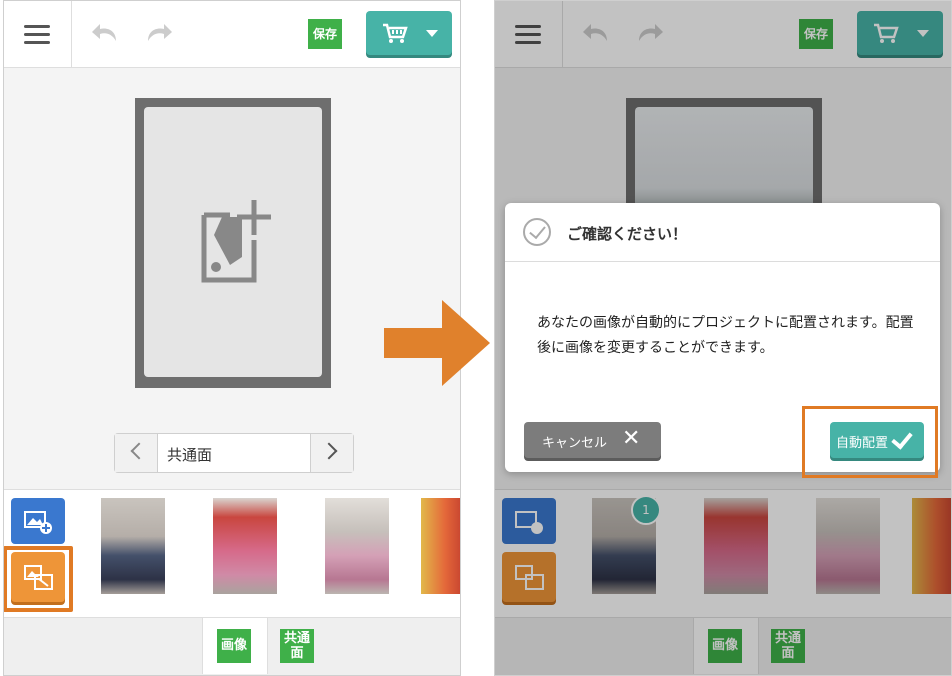 The image size is (952, 676). What do you see at coordinates (722, 232) in the screenshot?
I see `dialog-header: ご確認ください！` at bounding box center [722, 232].